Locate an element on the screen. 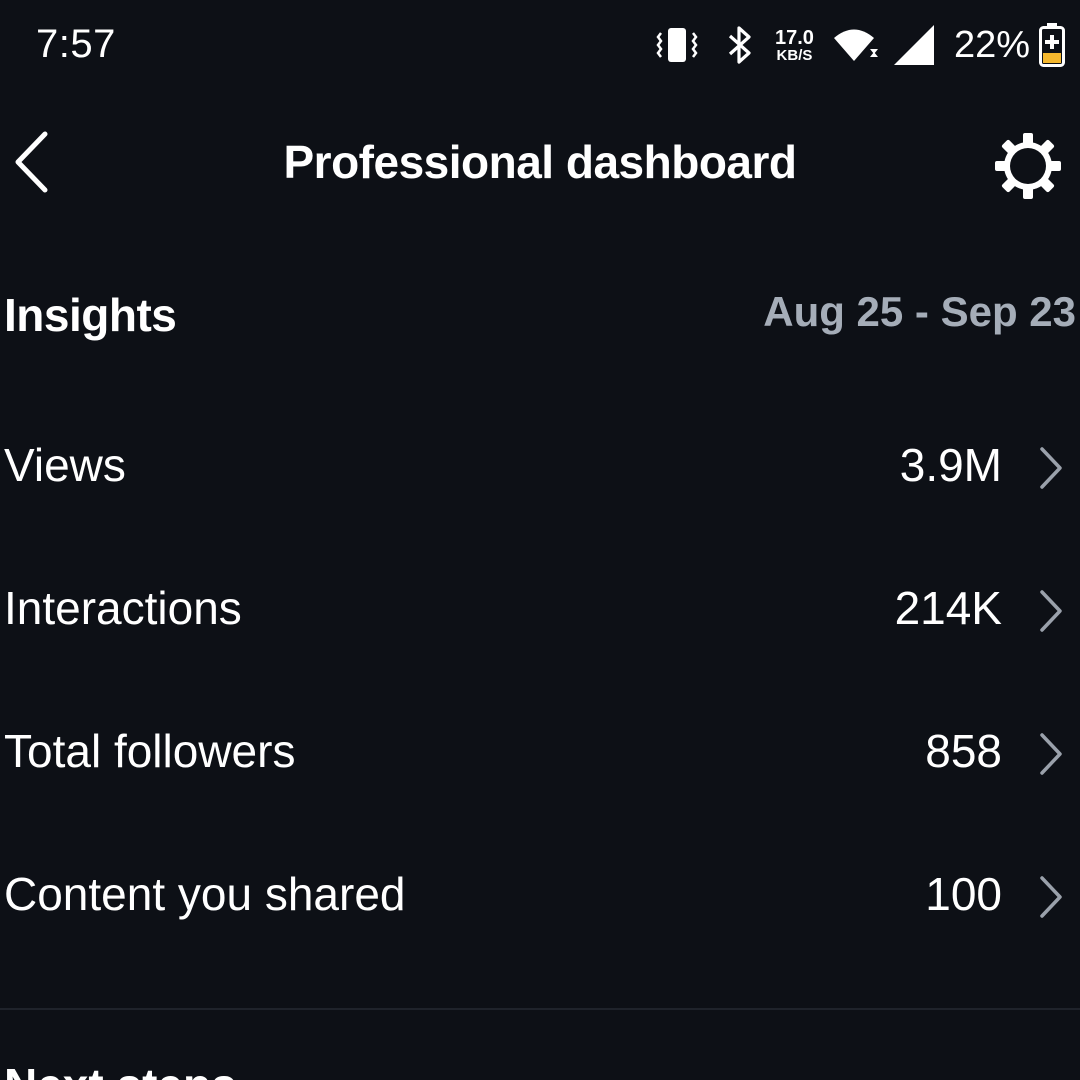 This screenshot has width=1080, height=1080. metric-value: 858 is located at coordinates (963, 751).